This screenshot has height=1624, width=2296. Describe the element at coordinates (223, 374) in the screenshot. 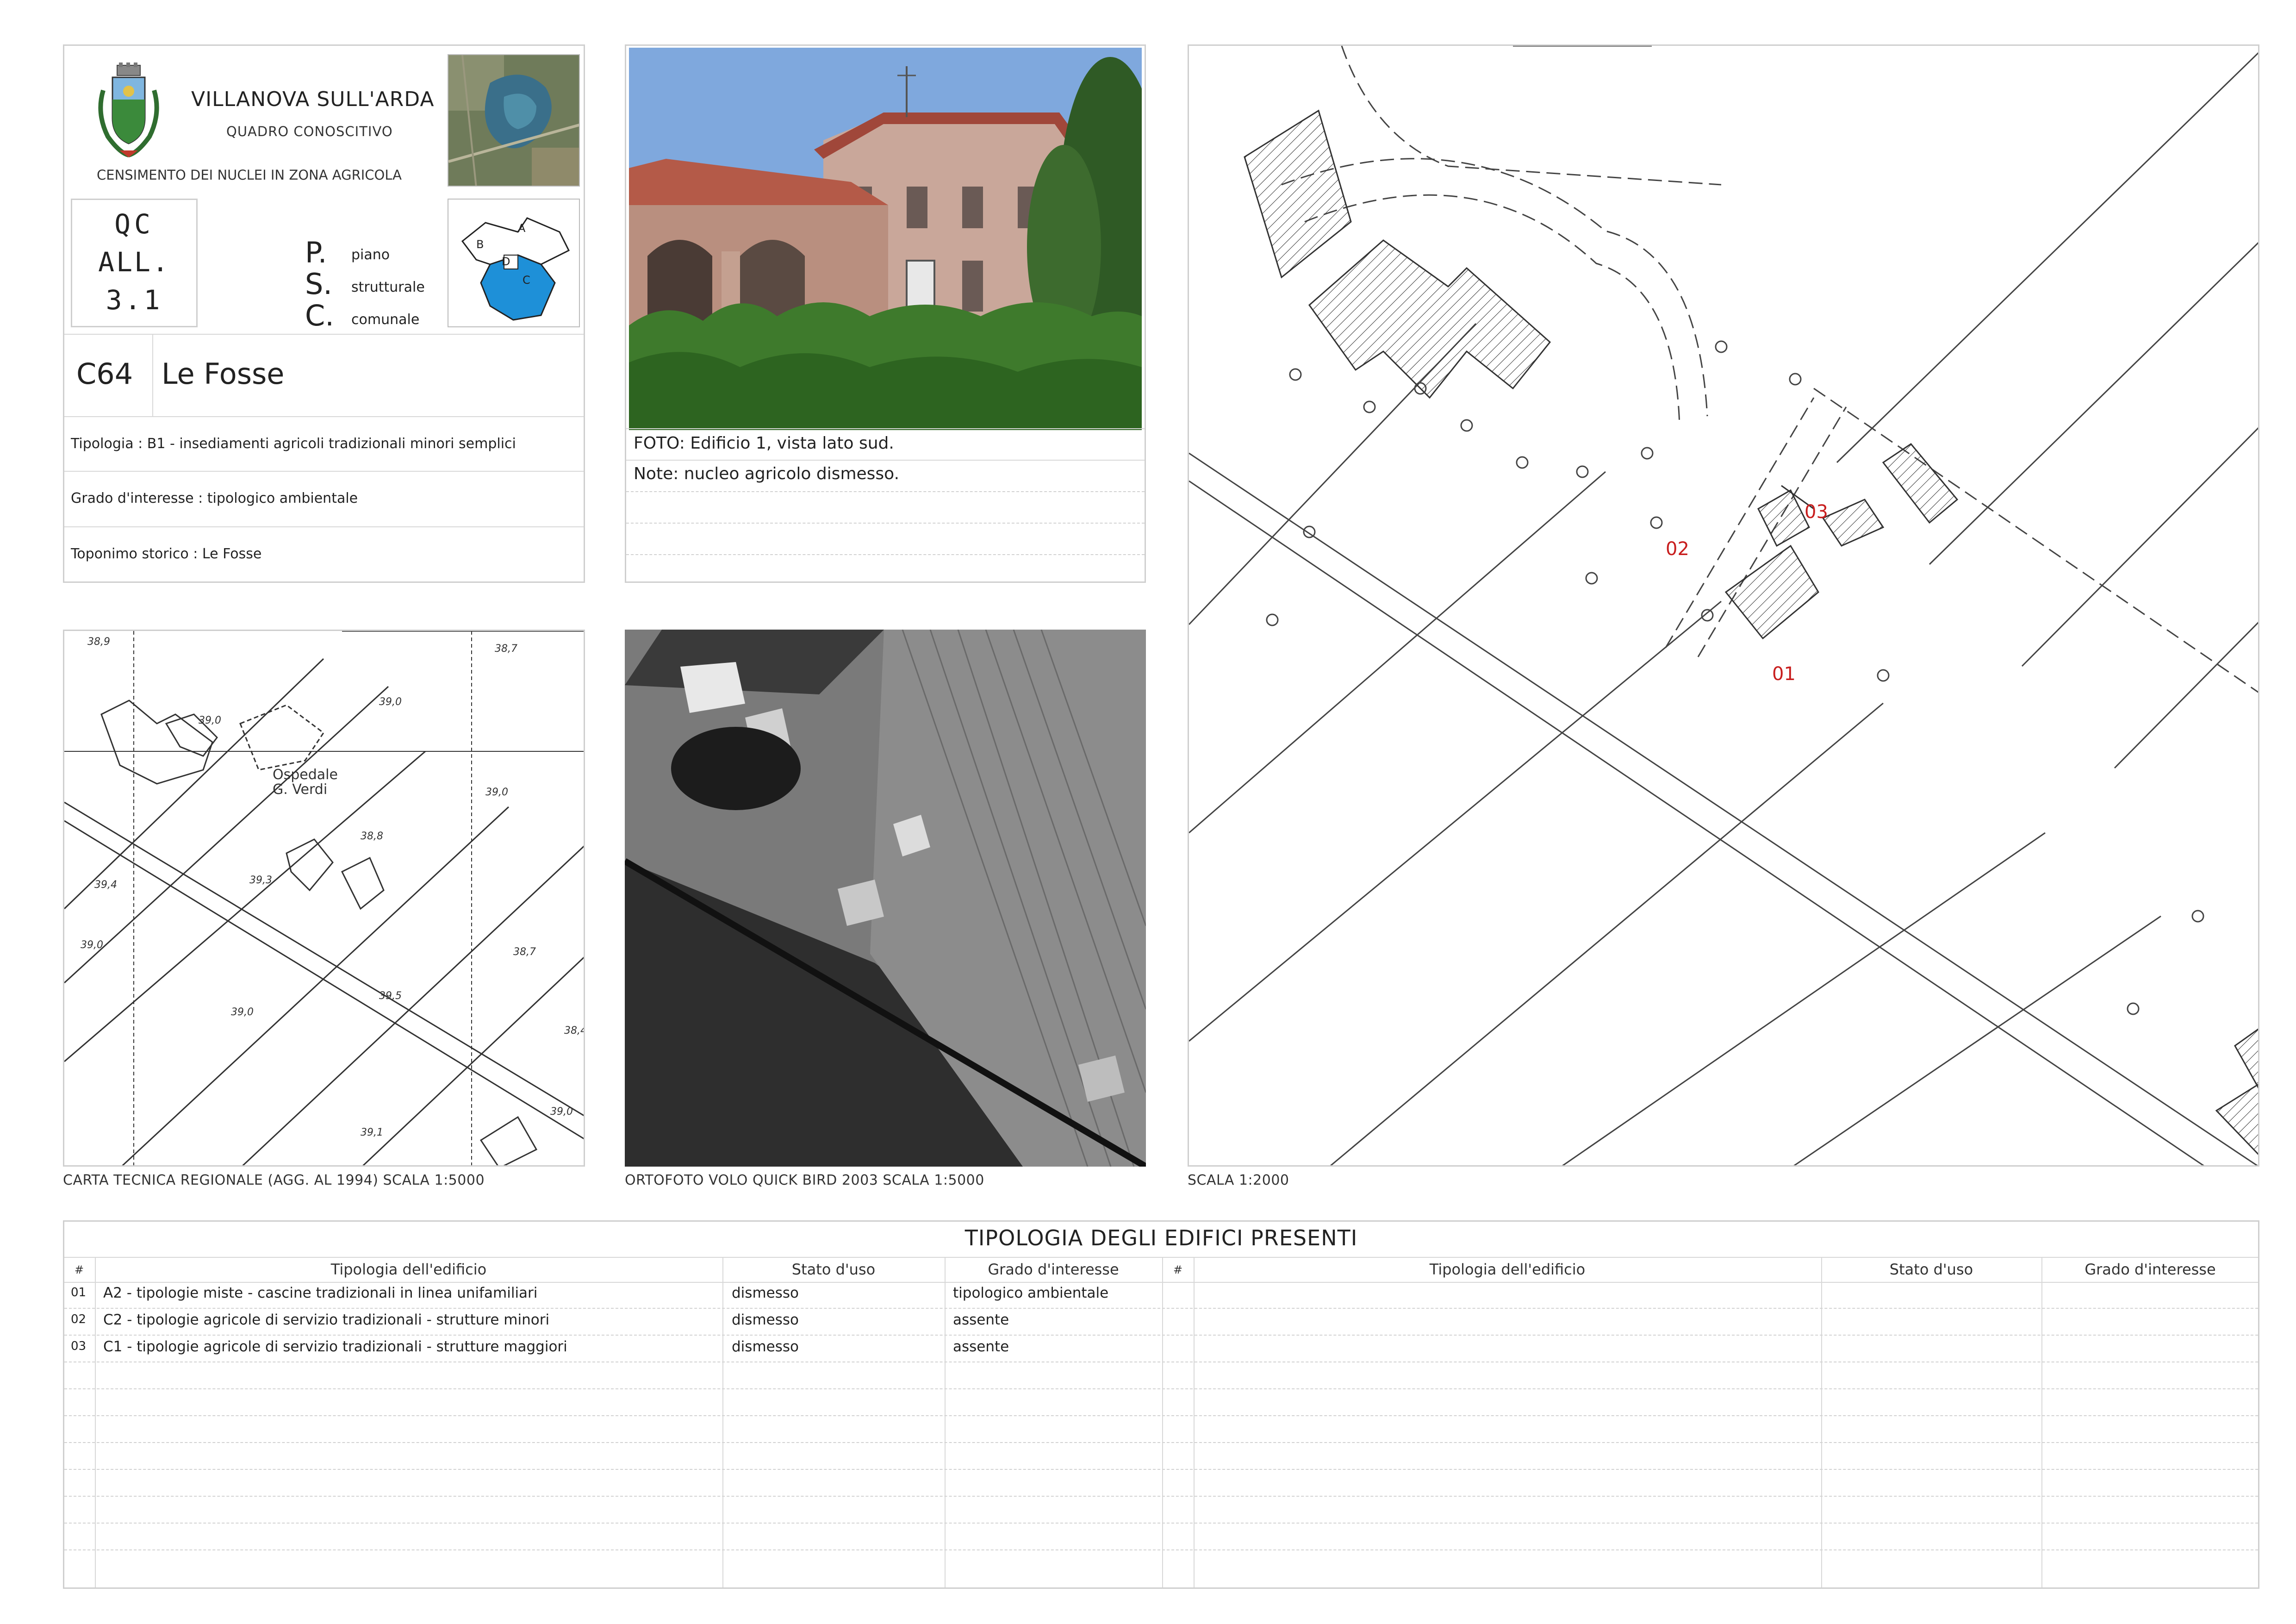

I see `record-name: Le Fosse` at that location.